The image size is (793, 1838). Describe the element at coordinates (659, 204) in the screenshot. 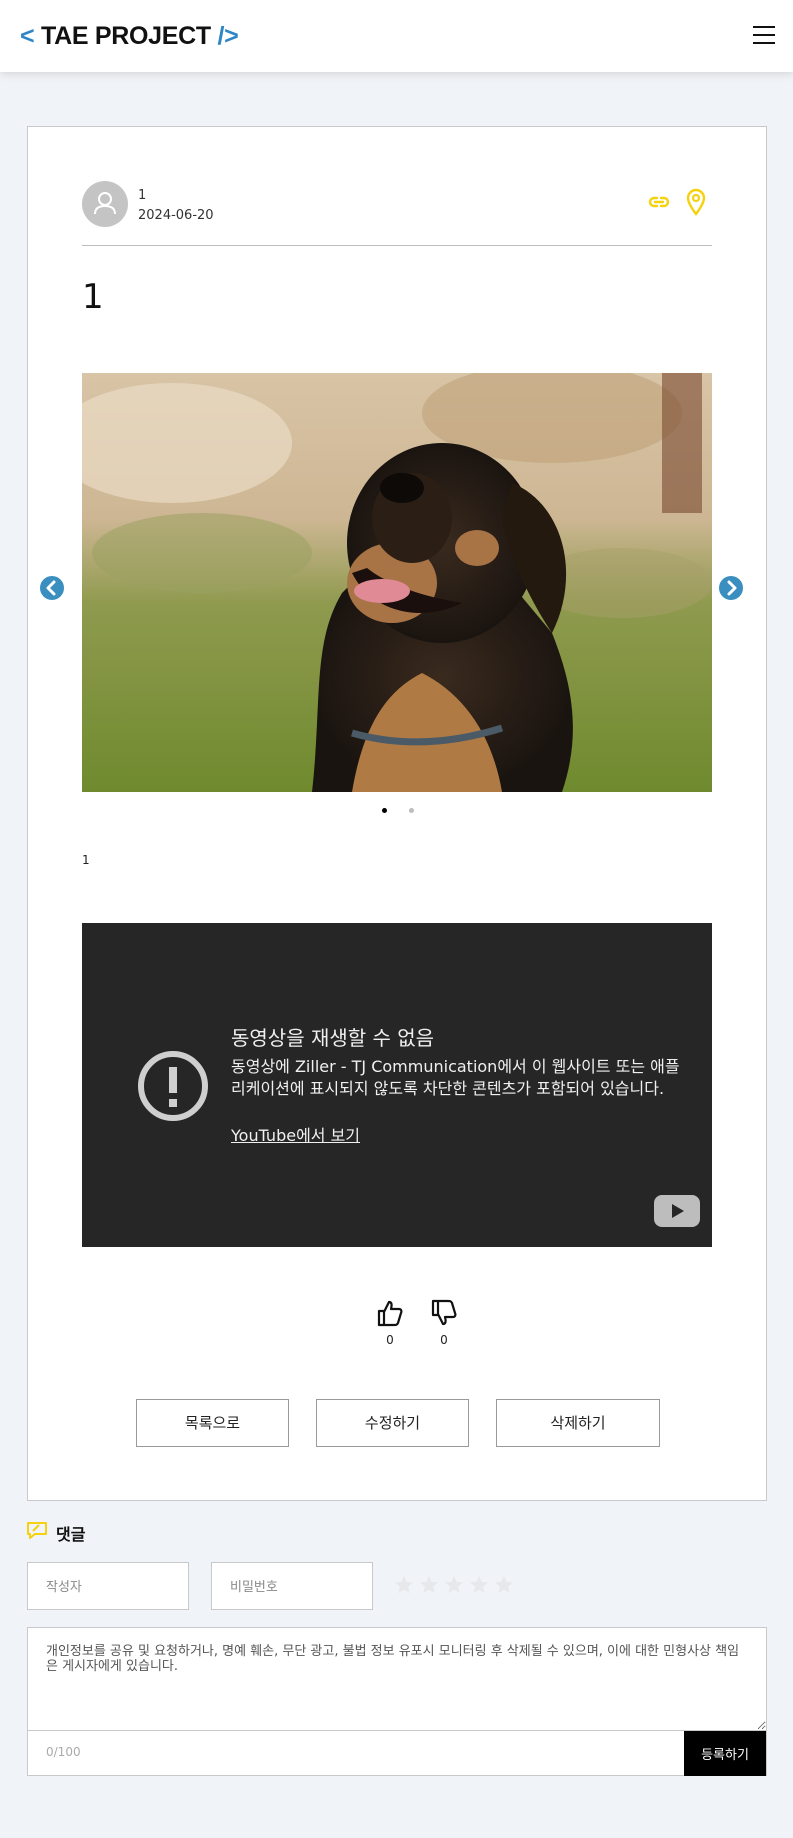

I see `link-icon` at that location.